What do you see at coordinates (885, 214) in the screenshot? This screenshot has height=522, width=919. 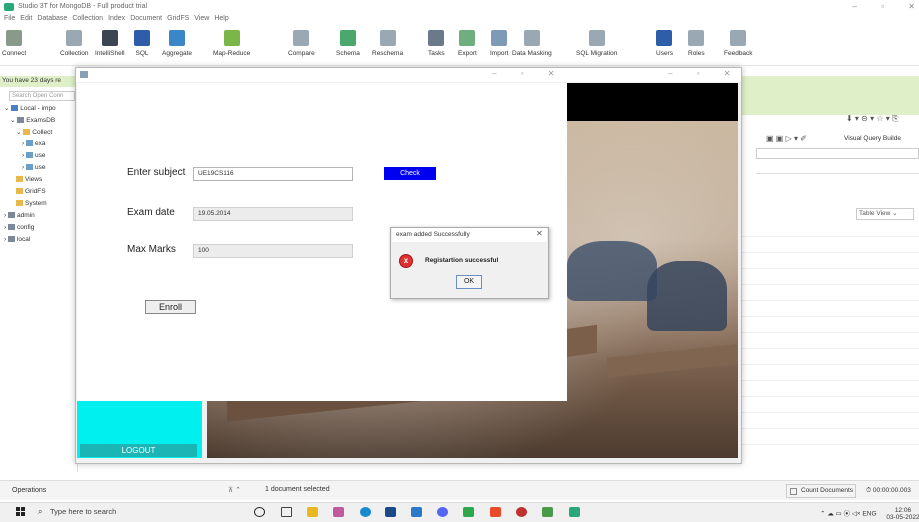 I see `table-view-select: Table View ⌄` at bounding box center [885, 214].